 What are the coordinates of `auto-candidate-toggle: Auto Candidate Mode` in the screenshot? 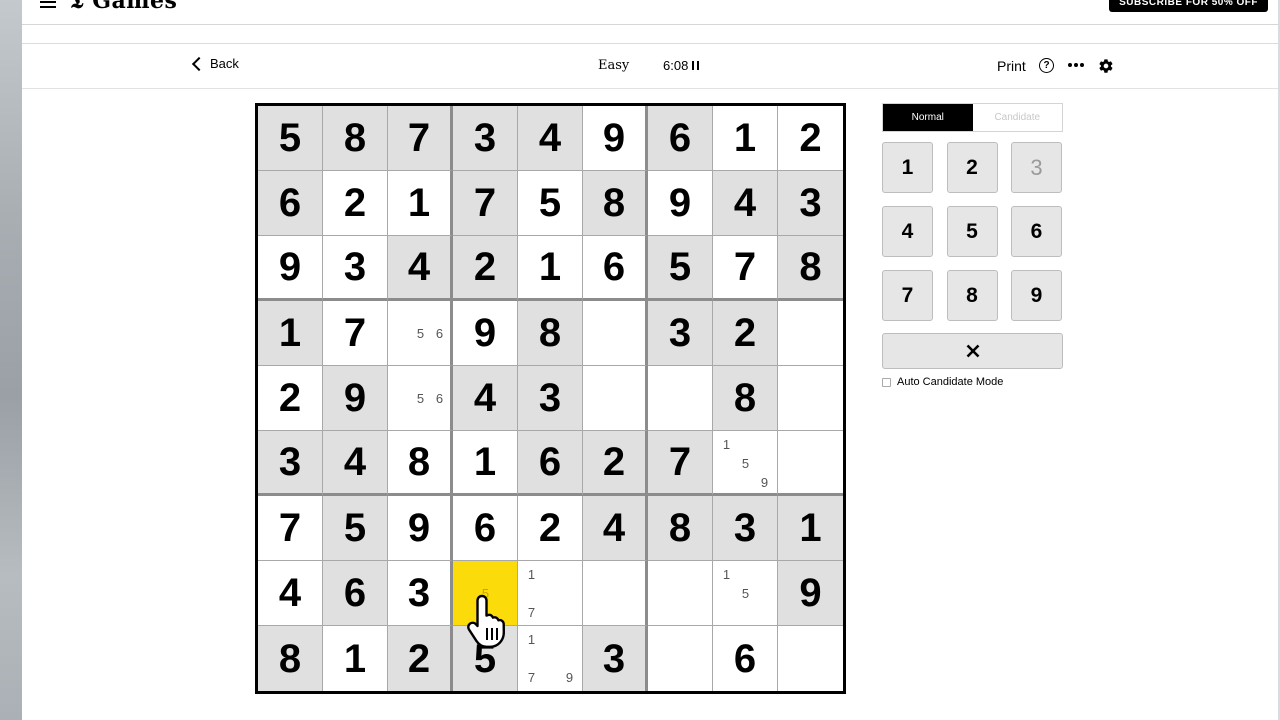 It's located at (942, 382).